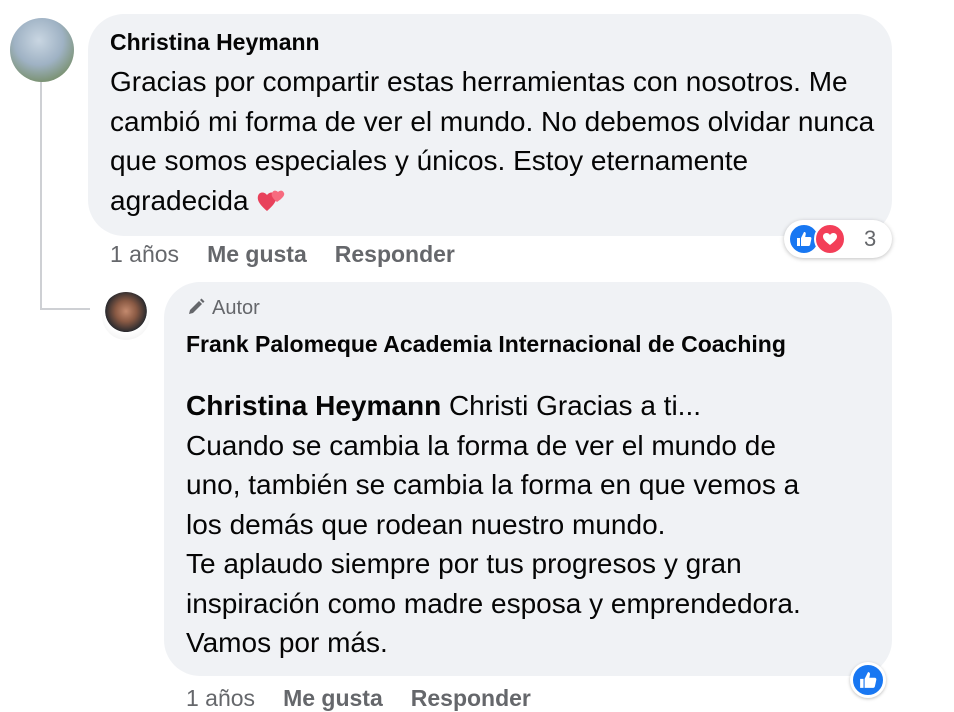 The height and width of the screenshot is (712, 954). I want to click on reply-reactions-summary, so click(868, 680).